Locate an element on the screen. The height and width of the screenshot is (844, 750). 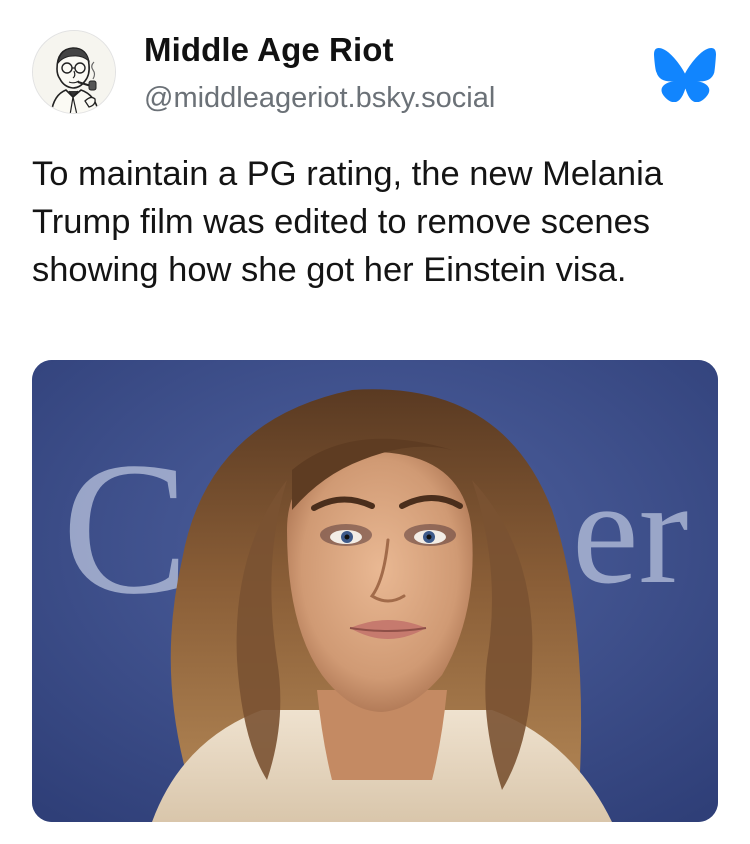
cartoon-man-with-pipe-avatar-icon is located at coordinates (74, 72).